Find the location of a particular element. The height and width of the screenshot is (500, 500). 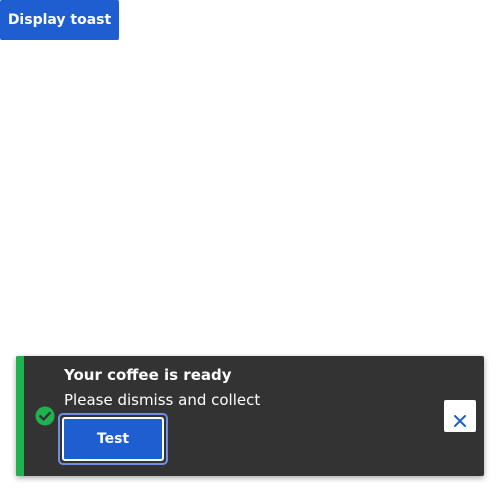

toast-test-button: Test is located at coordinates (113, 439).